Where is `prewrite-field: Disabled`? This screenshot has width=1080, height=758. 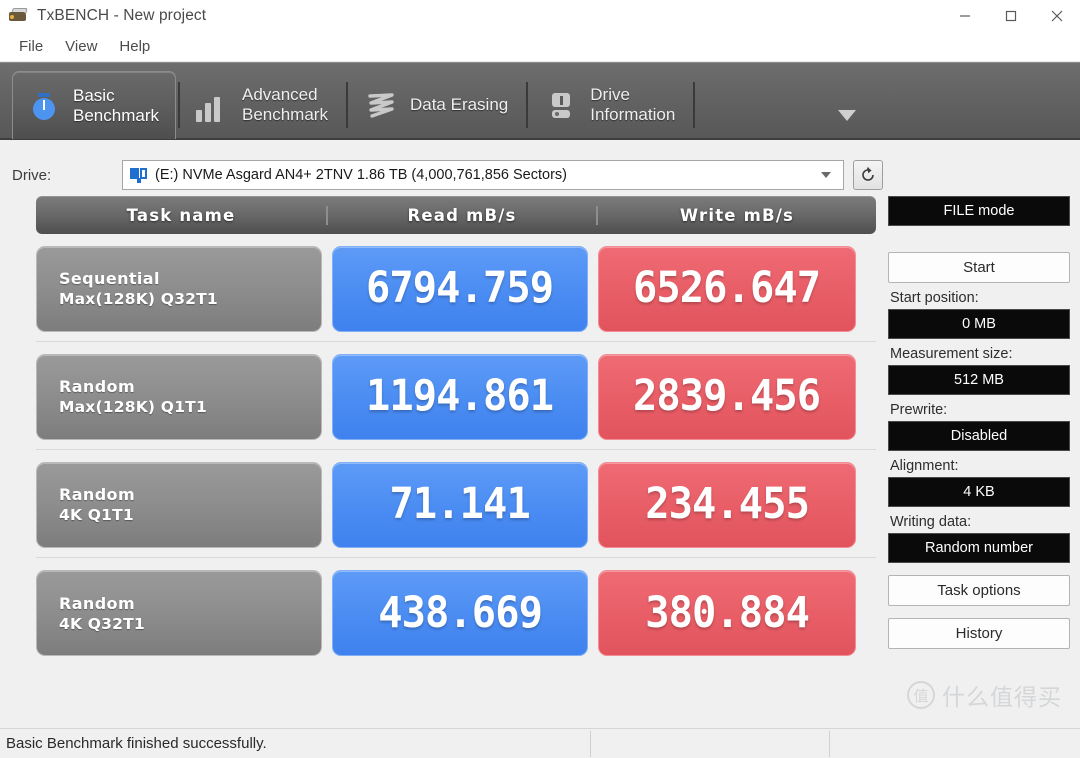
prewrite-field: Disabled is located at coordinates (979, 436).